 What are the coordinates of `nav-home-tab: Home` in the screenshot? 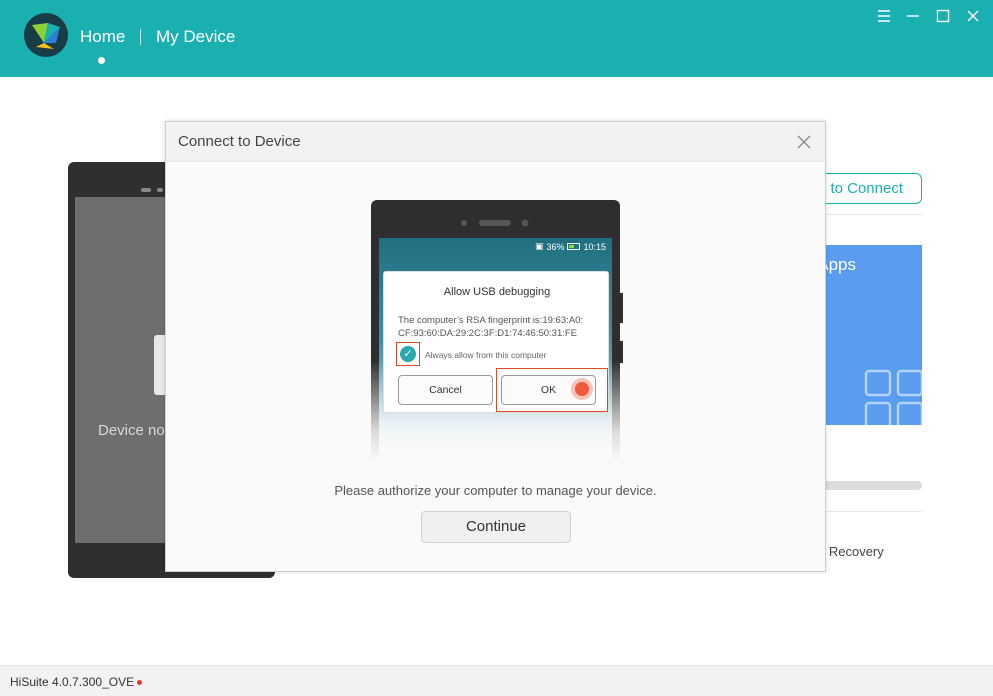 It's located at (102, 37).